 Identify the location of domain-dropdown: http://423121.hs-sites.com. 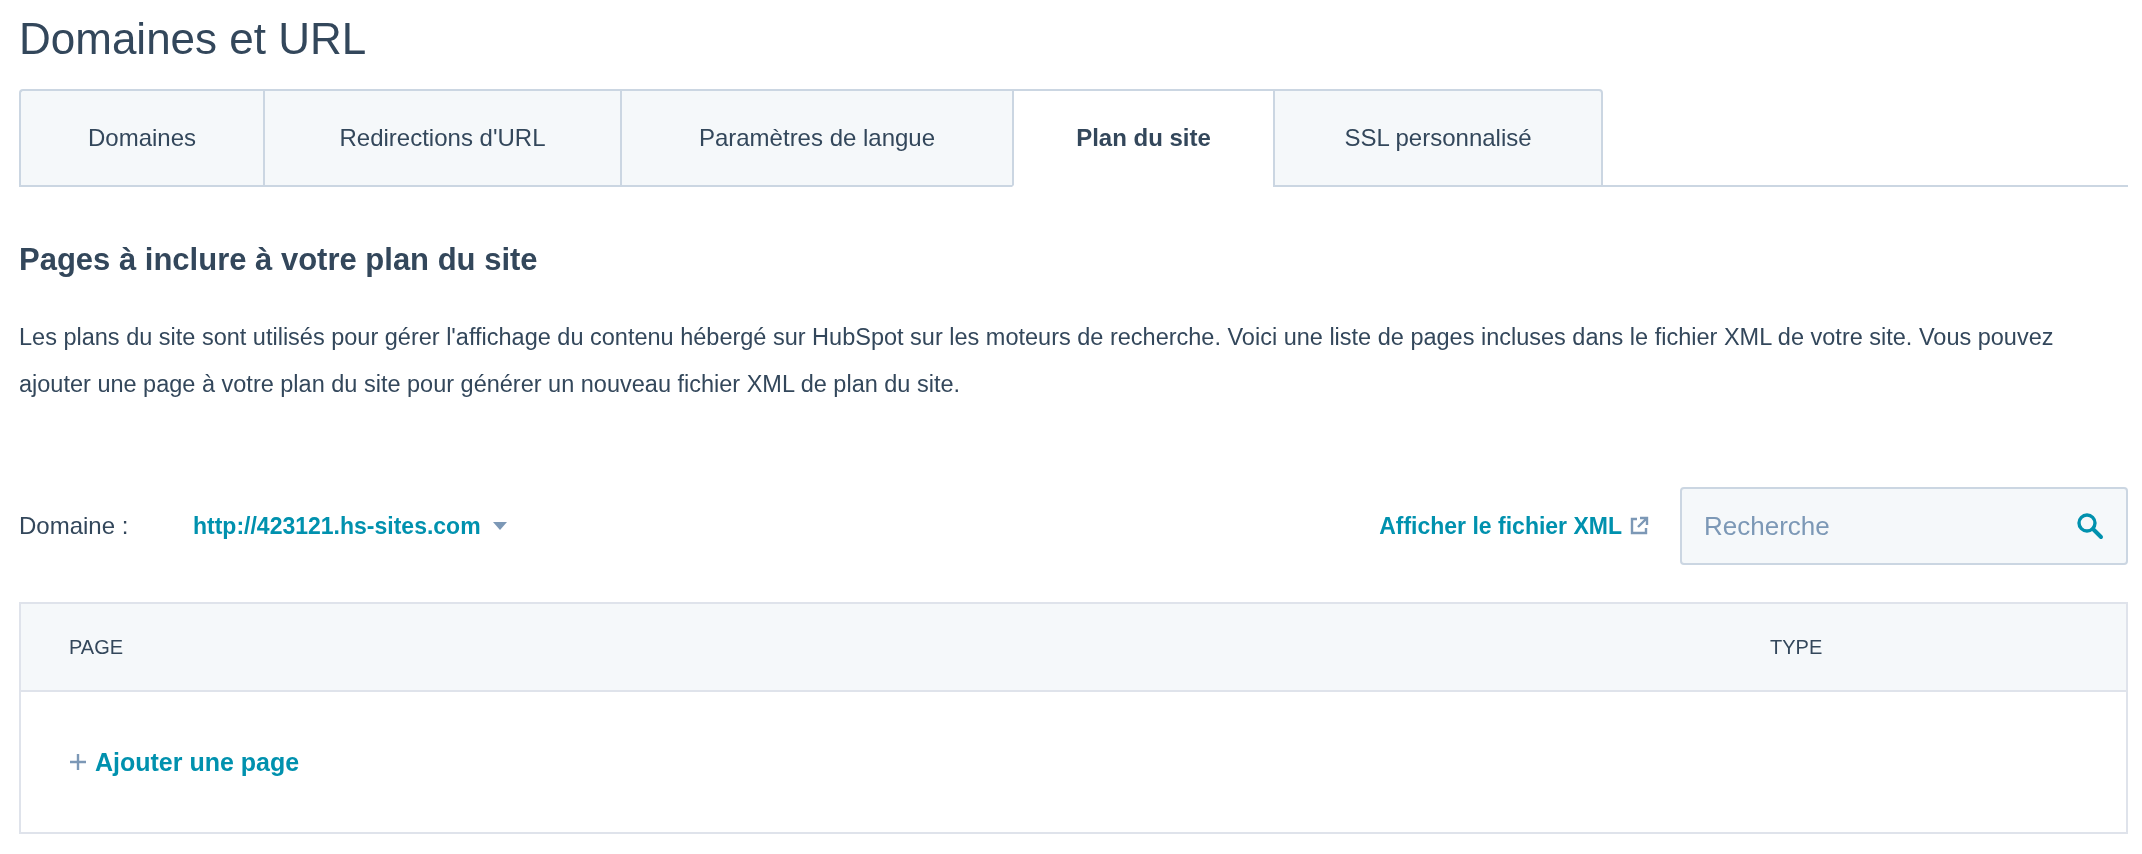
(350, 526).